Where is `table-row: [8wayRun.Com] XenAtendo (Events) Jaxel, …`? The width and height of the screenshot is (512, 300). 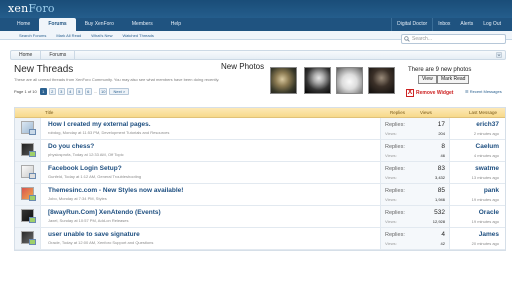 table-row: [8wayRun.Com] XenAtendo (Events) Jaxel, … is located at coordinates (260, 217).